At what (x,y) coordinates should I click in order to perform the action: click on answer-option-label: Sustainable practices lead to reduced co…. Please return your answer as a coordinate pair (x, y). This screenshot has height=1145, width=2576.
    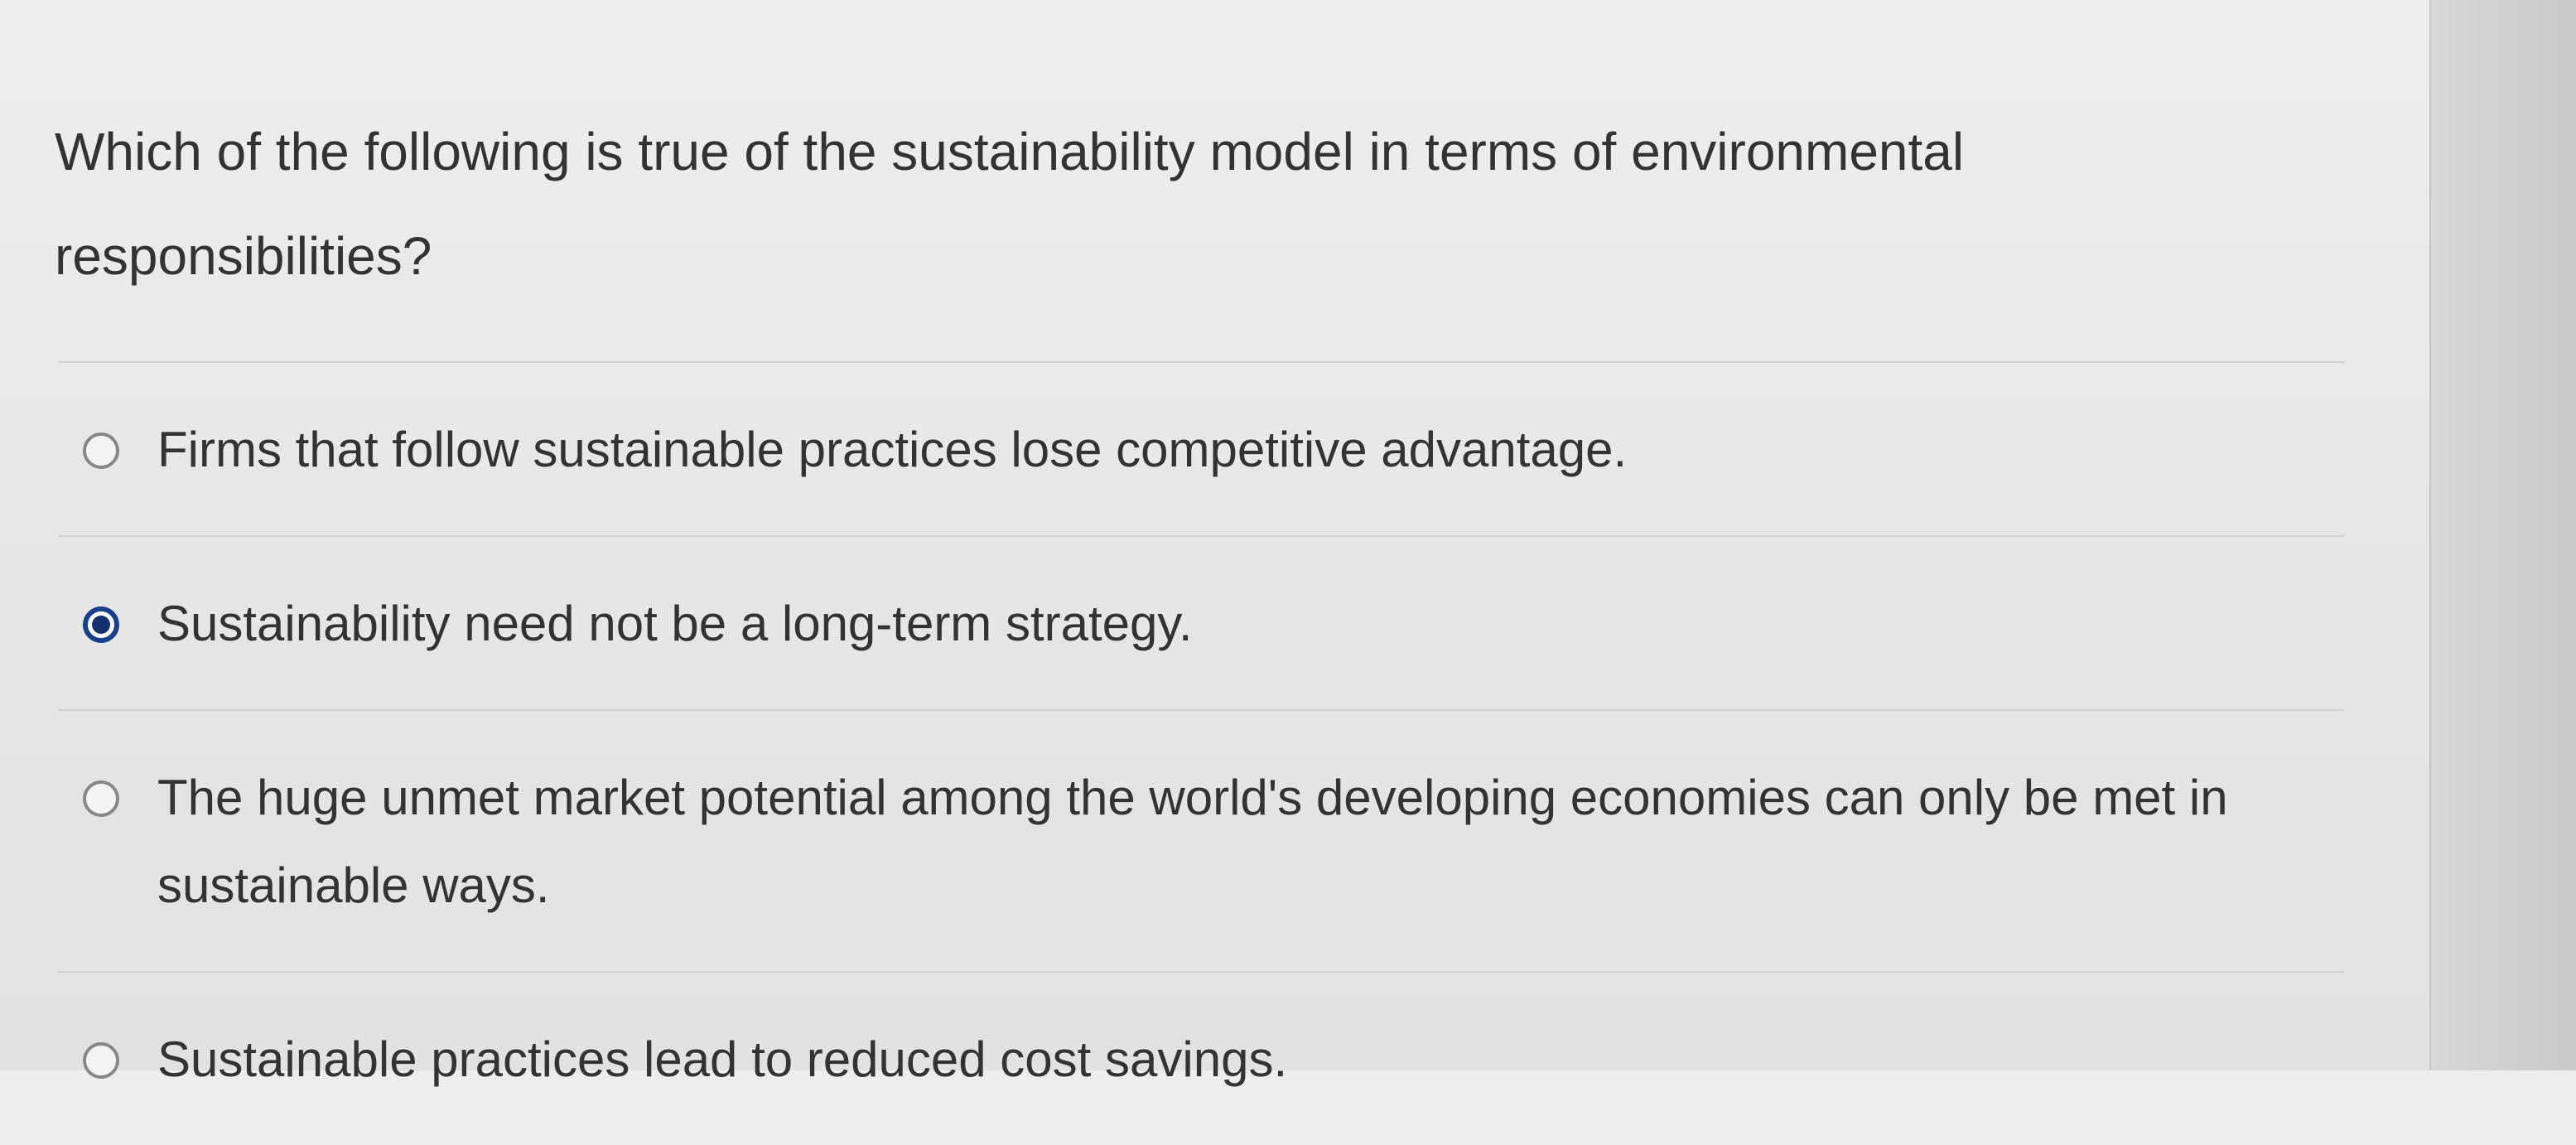
    Looking at the image, I should click on (723, 1059).